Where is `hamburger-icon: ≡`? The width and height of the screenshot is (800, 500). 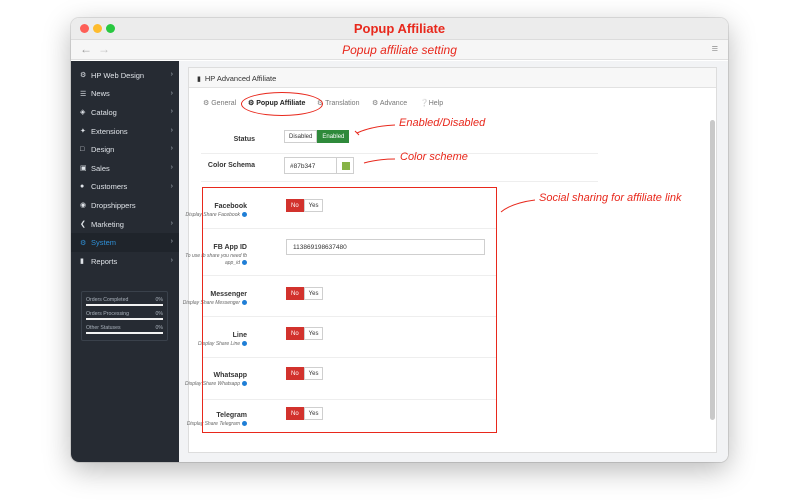
hamburger-icon: ≡ is located at coordinates (715, 49).